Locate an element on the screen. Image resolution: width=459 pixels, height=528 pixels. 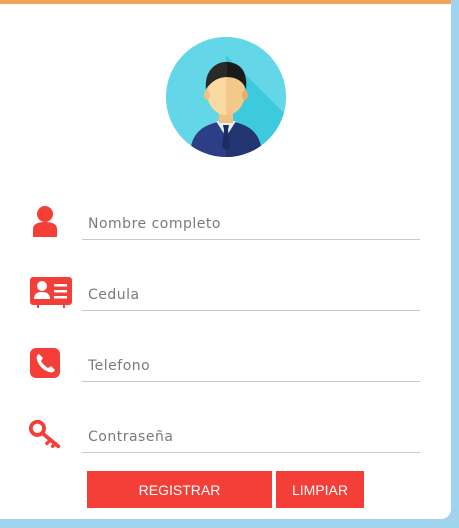
password-input is located at coordinates (251, 437).